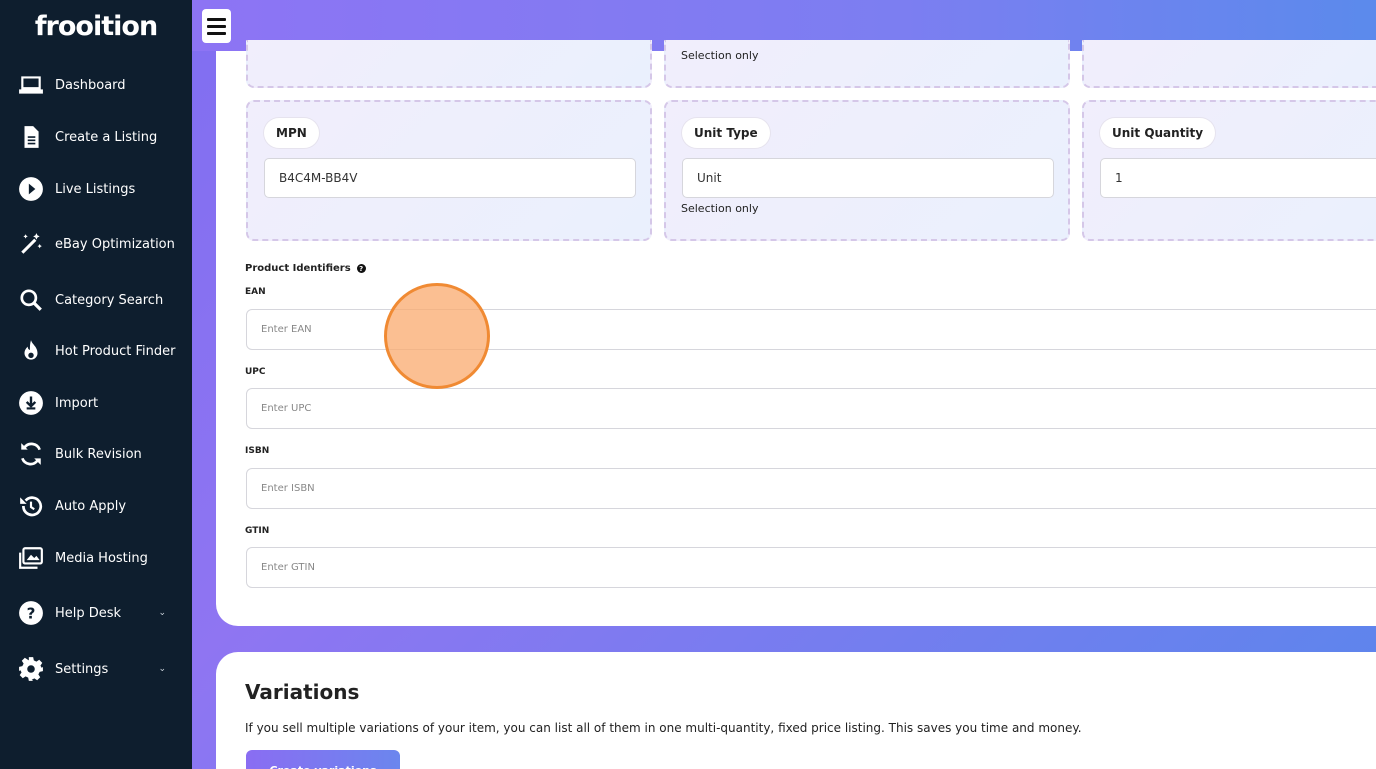  I want to click on mpn-box: MPN B4C4M-BB4V, so click(449, 170).